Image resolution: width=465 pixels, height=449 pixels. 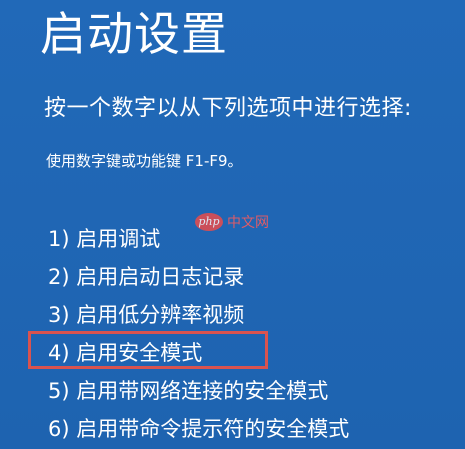 I want to click on option-enable-low-resolution-video: 3) 启用低分辨率视频, so click(x=198, y=315).